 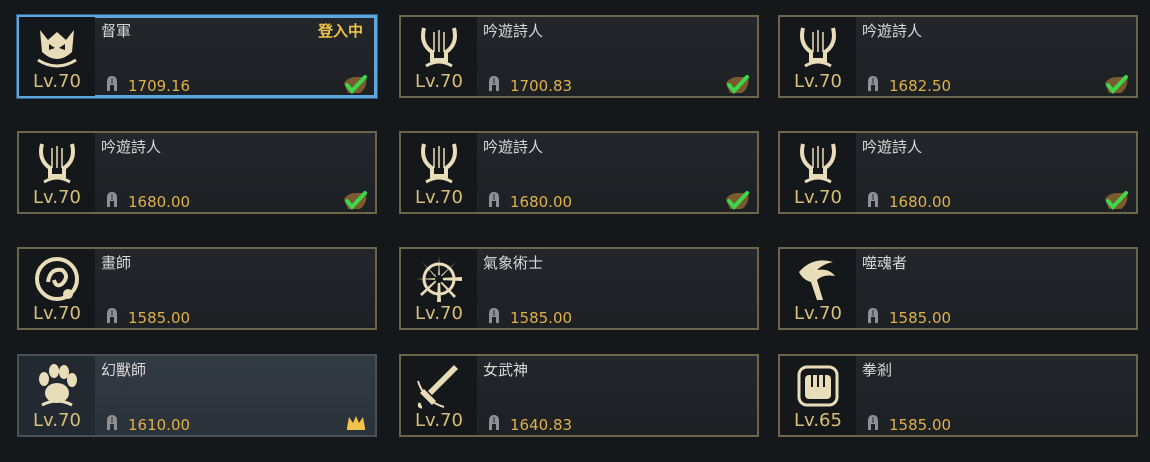 I want to click on beast-paw-icon, so click(x=58, y=385).